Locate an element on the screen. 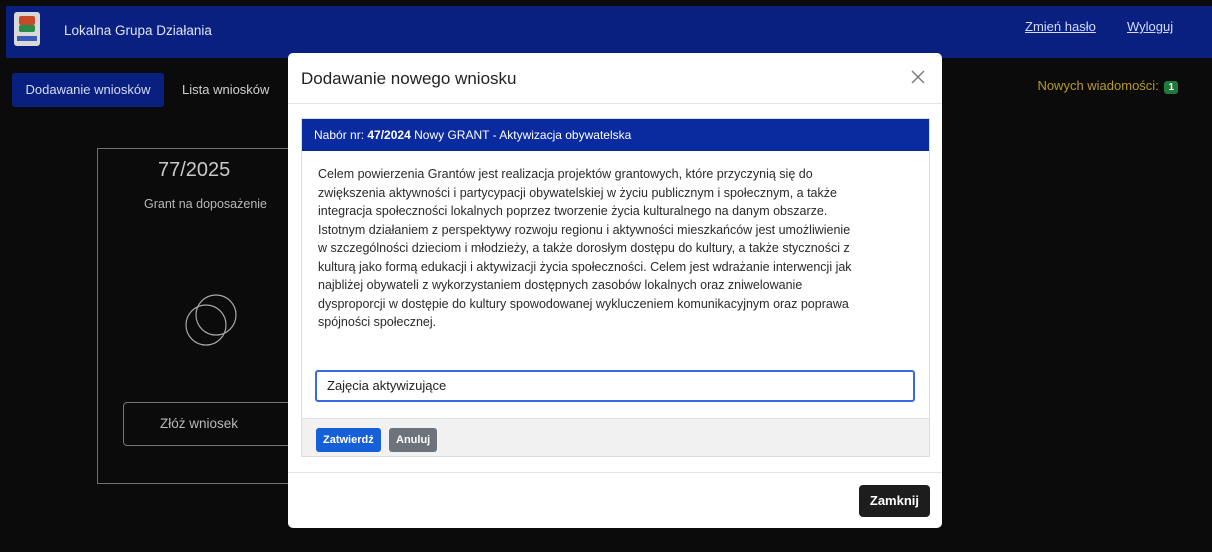  logout-link: Wyloguj is located at coordinates (1150, 26).